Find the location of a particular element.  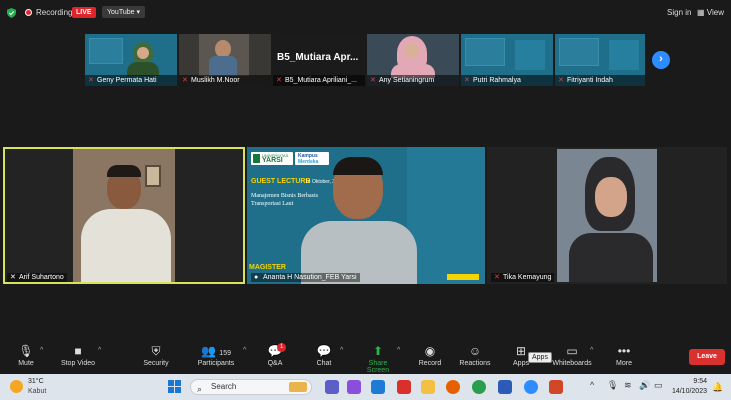

whiteboard-icon: ▭ is located at coordinates (572, 351).